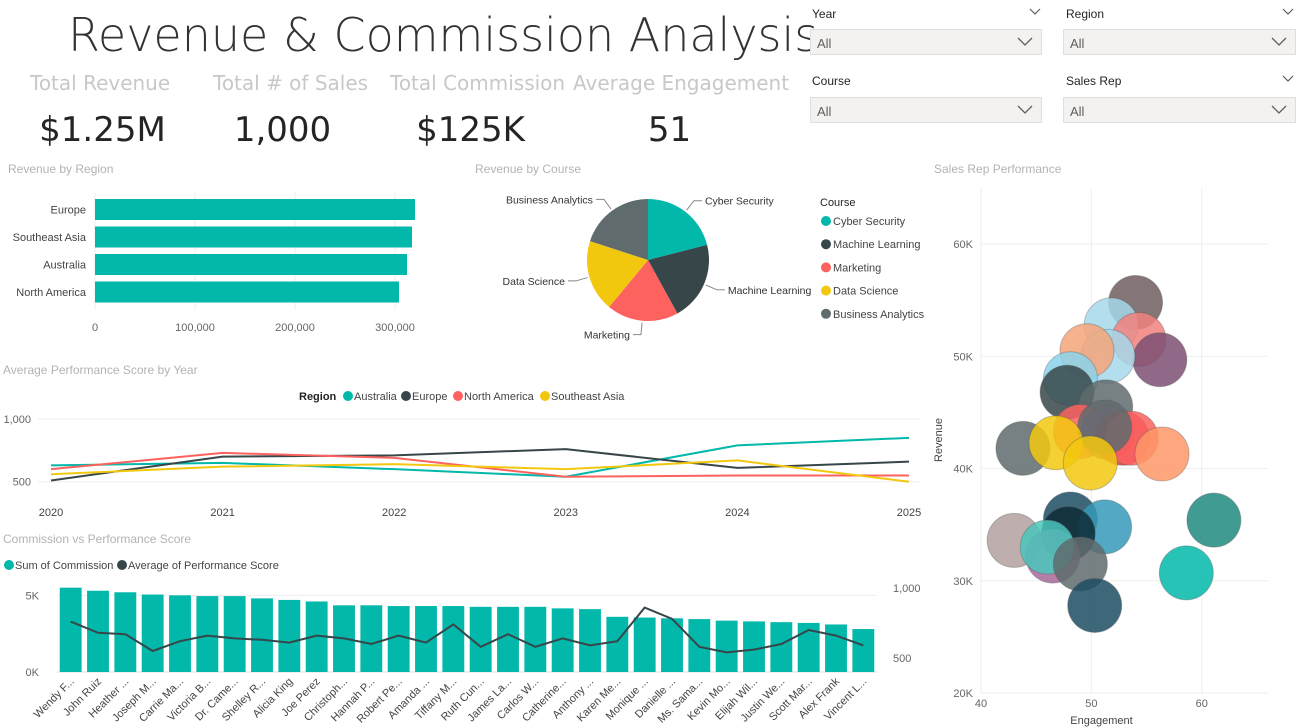 The height and width of the screenshot is (728, 1303). Describe the element at coordinates (100, 83) in the screenshot. I see `kpi-total-revenue-label: Total Revenue` at that location.